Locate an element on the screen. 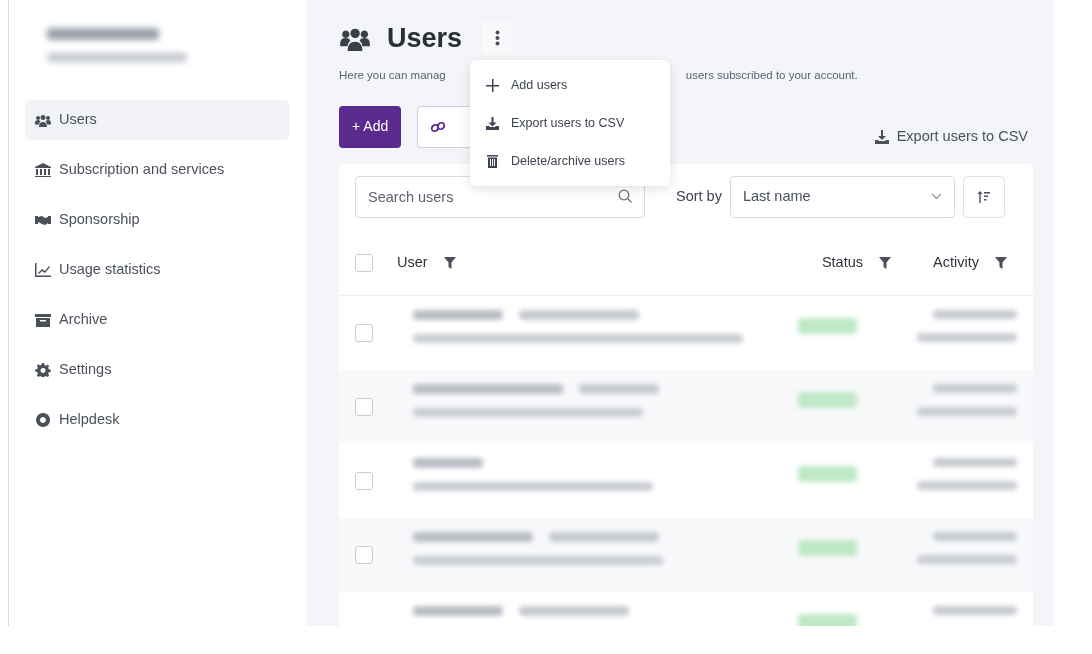 This screenshot has height=654, width=1092. column-header: Status is located at coordinates (842, 263).